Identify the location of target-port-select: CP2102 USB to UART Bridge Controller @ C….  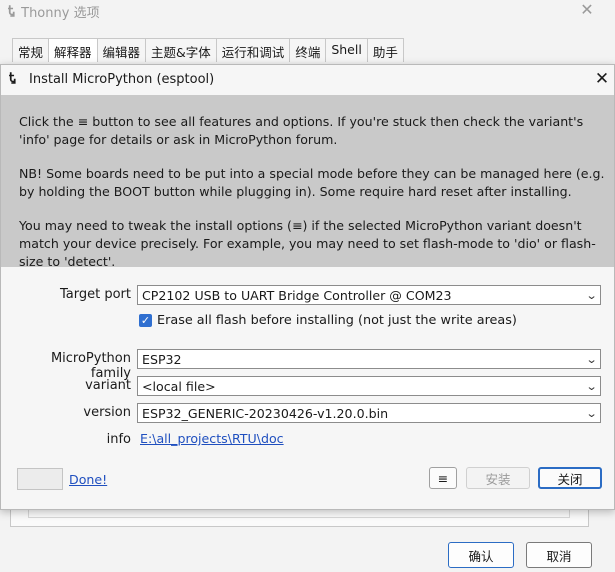
(369, 295).